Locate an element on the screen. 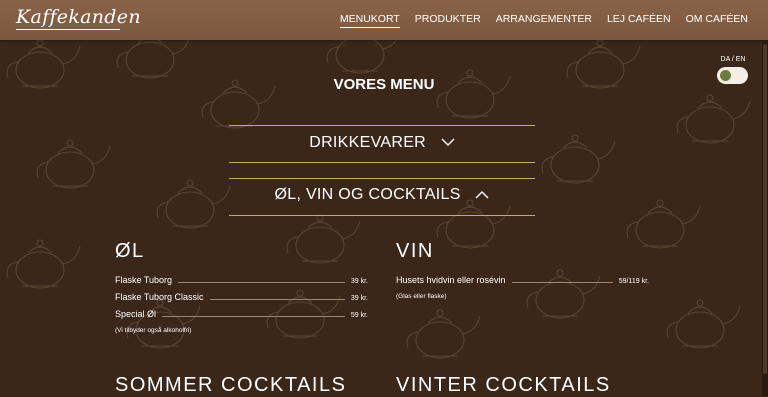 The width and height of the screenshot is (768, 397). accordion-label: DRIKKEVARER is located at coordinates (368, 142).